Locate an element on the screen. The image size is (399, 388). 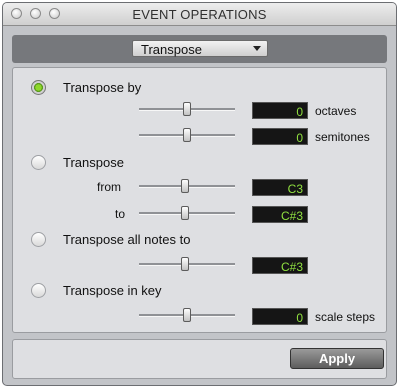
to-note-slider is located at coordinates (187, 213).